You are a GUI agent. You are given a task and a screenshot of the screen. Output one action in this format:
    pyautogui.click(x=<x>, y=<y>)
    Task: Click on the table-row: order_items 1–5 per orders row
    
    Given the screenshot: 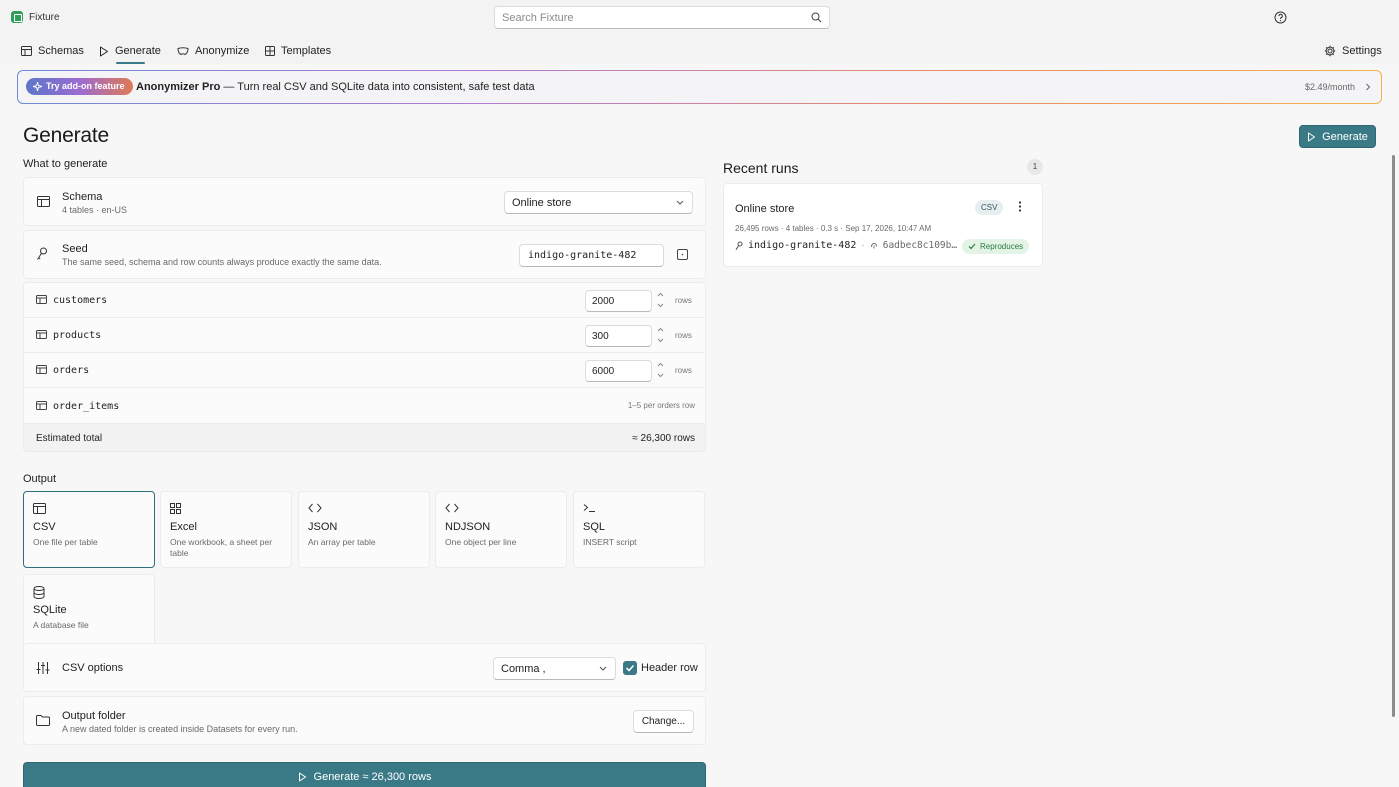 What is the action you would take?
    pyautogui.click(x=364, y=406)
    